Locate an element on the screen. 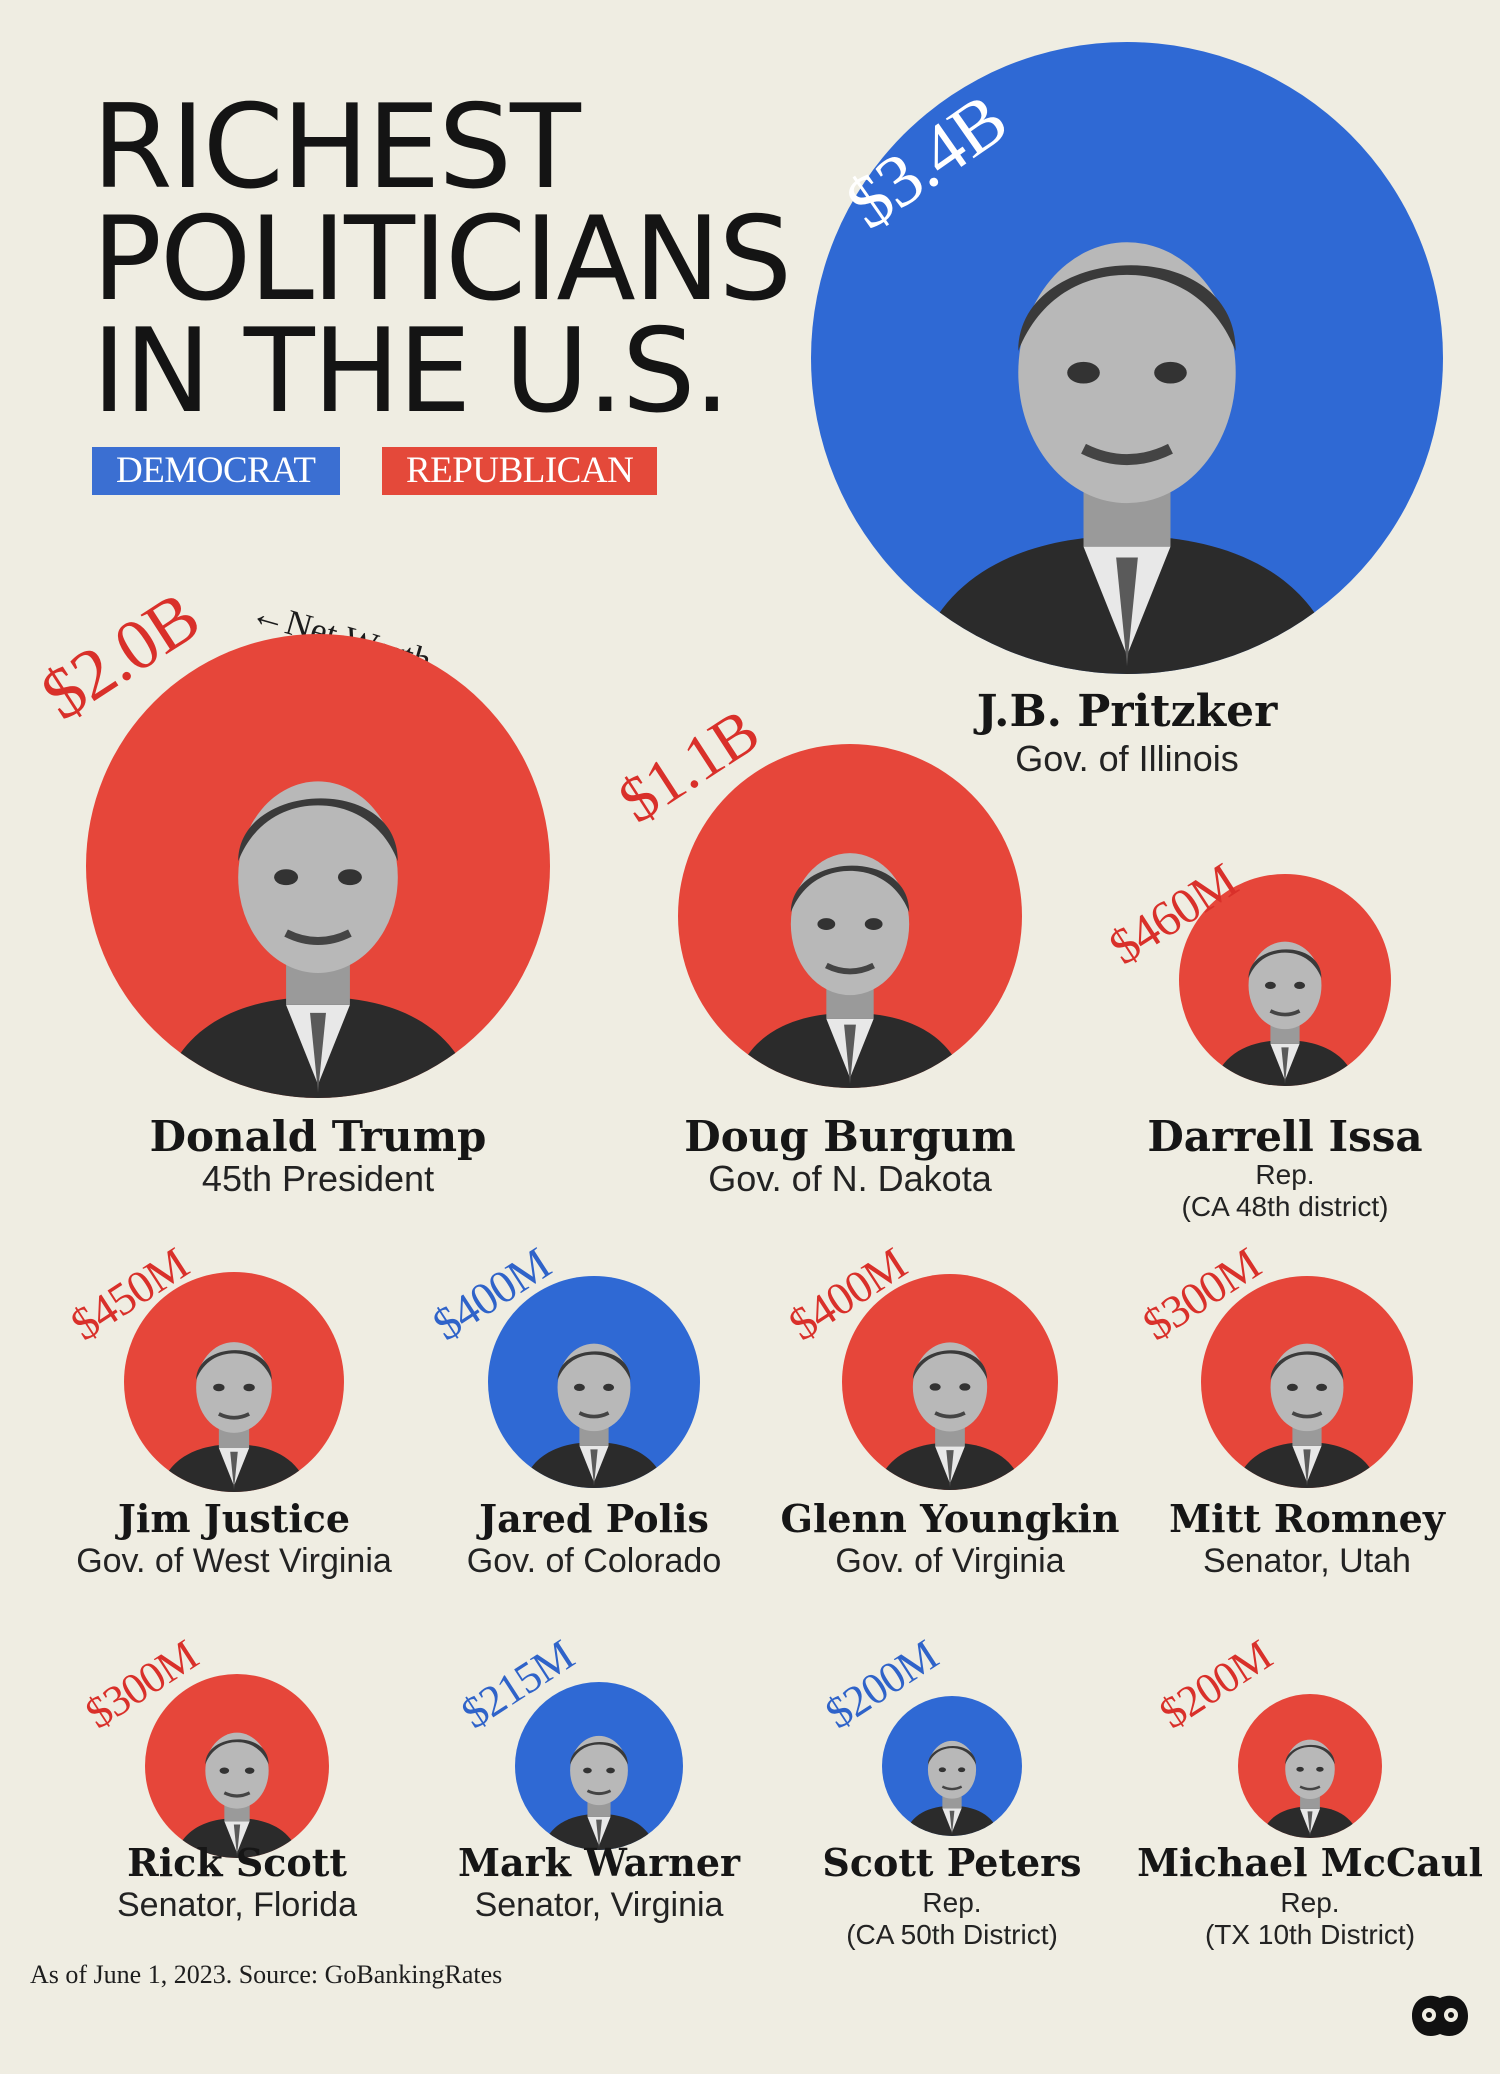 The width and height of the screenshot is (1500, 2074). role-doug-burgum: Gov. of N. Dakota is located at coordinates (850, 1178).